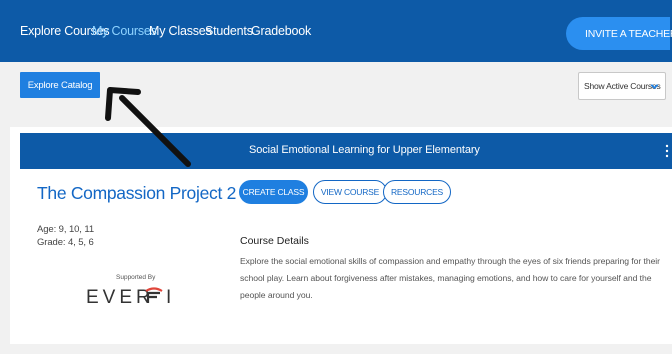  What do you see at coordinates (136, 277) in the screenshot?
I see `supported-by-label: Supported By` at bounding box center [136, 277].